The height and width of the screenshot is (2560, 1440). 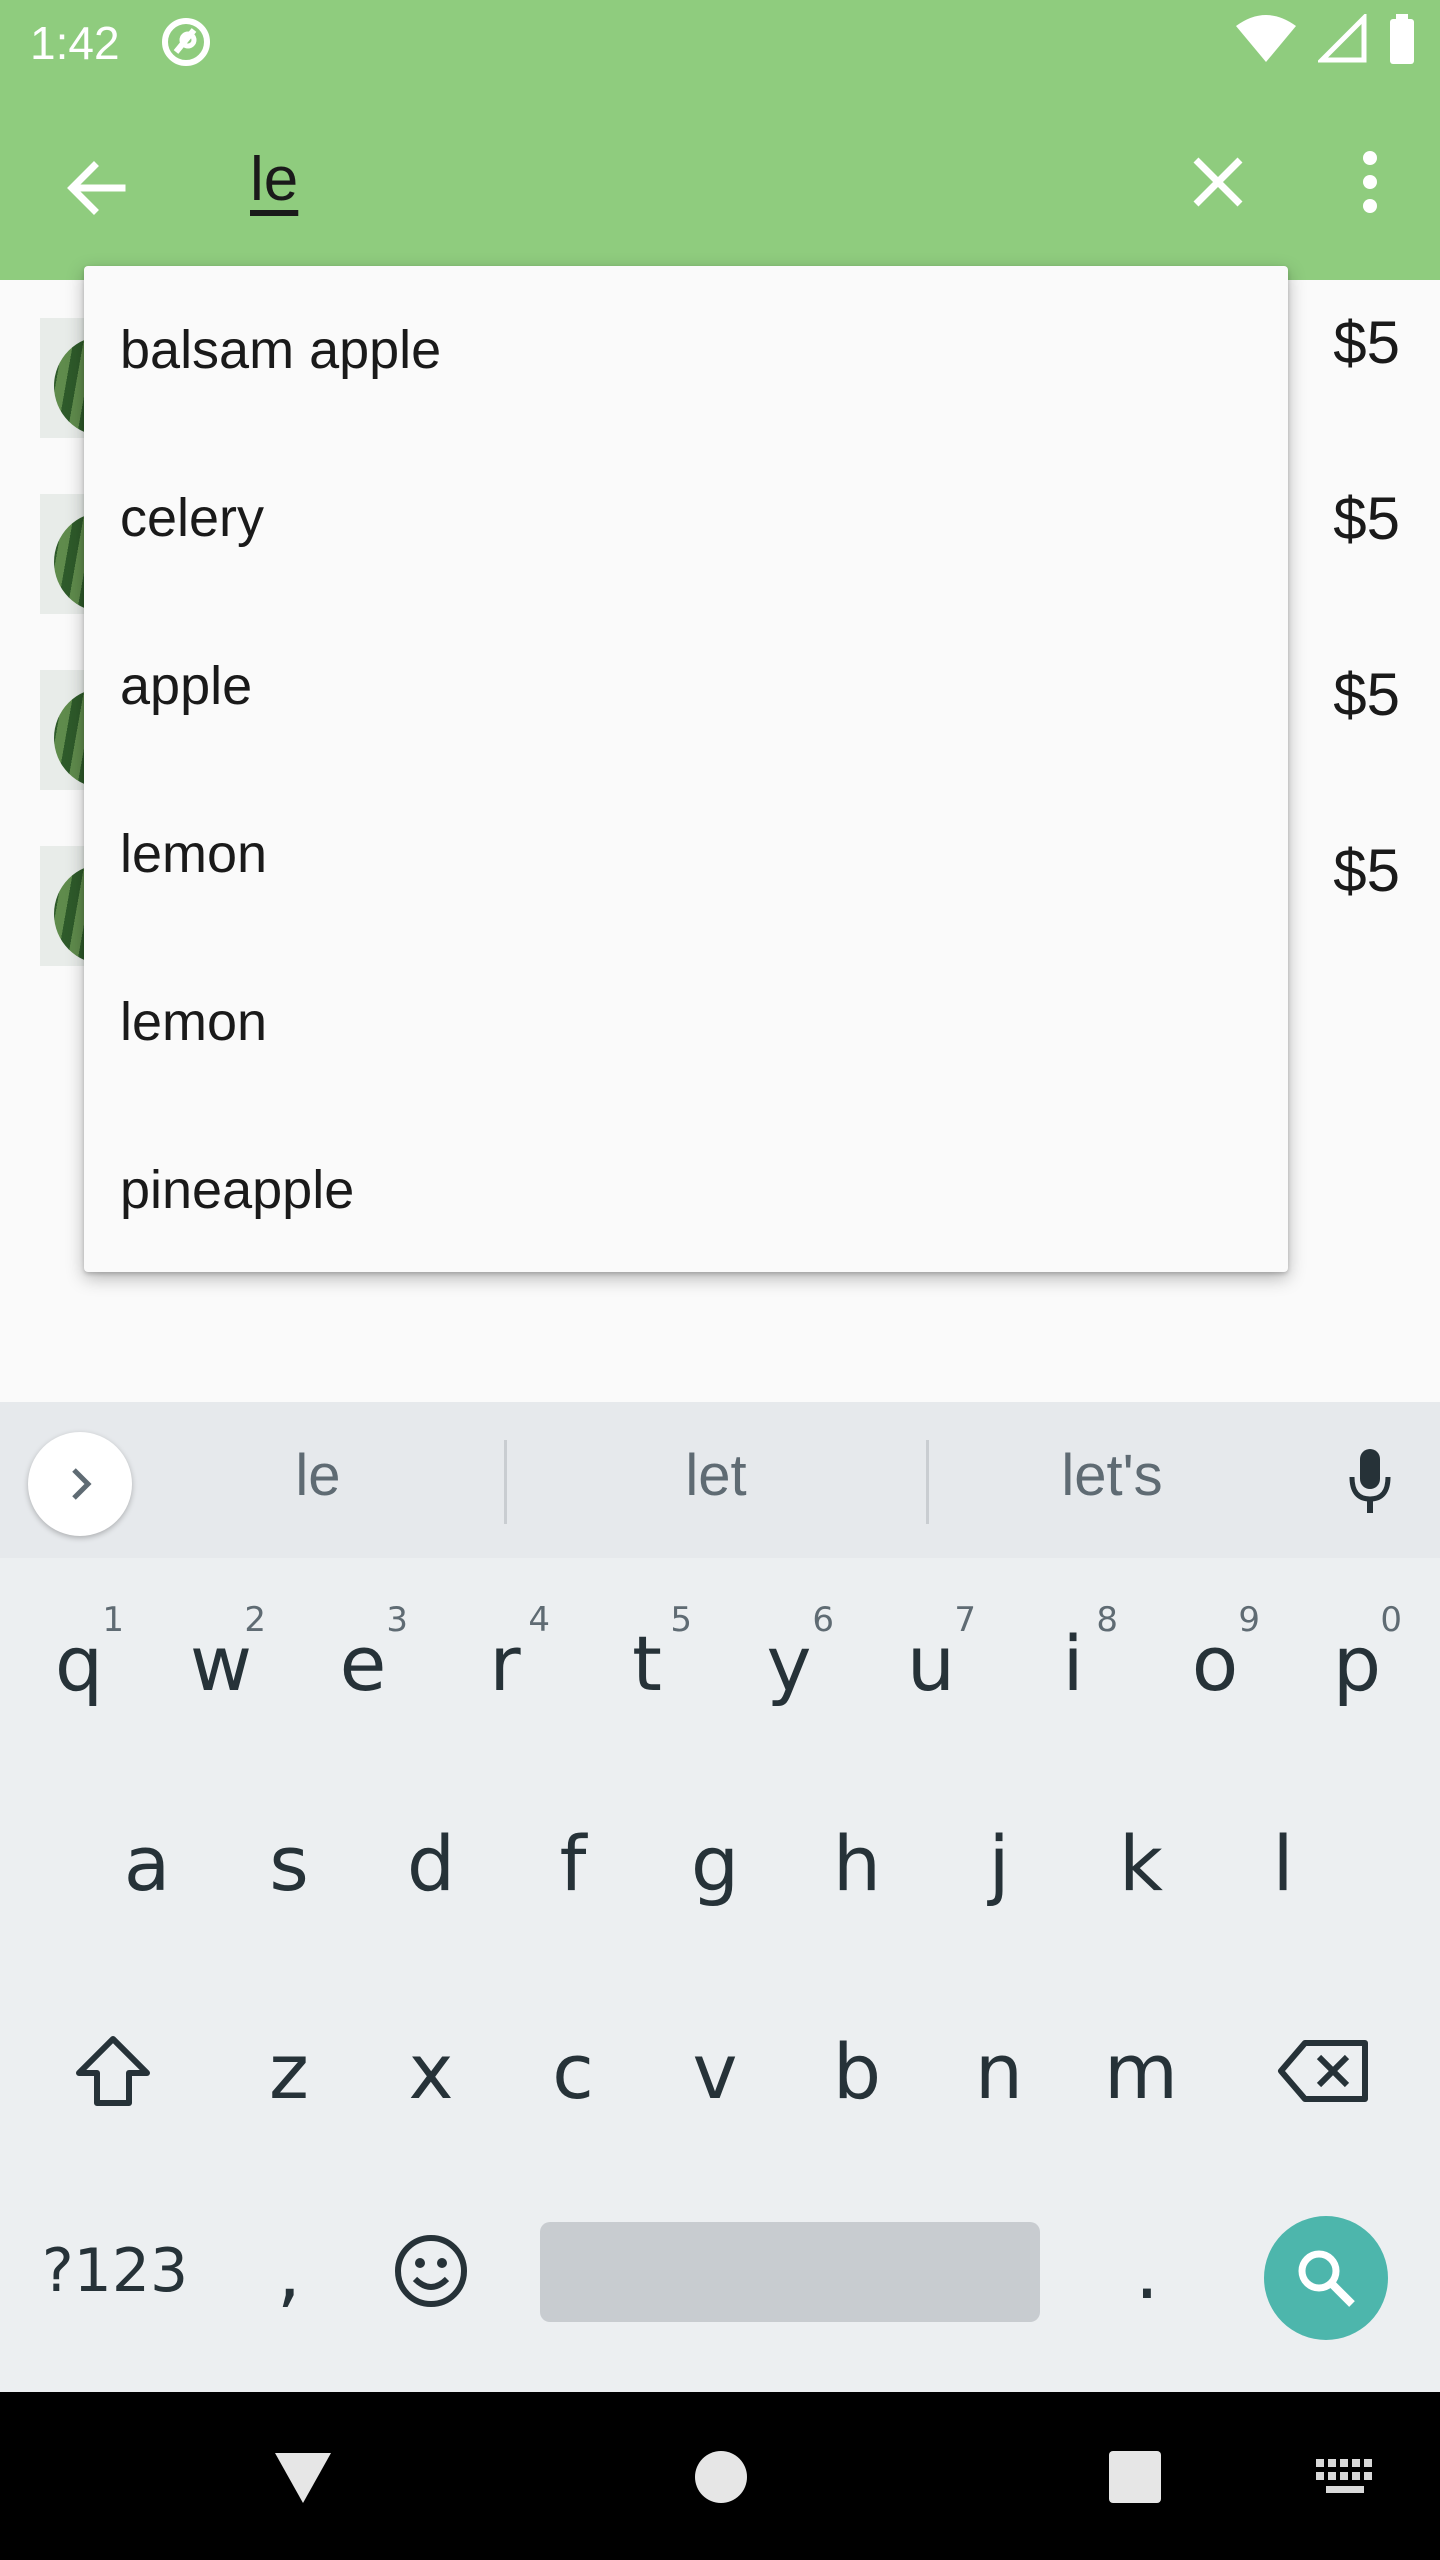 What do you see at coordinates (289, 2071) in the screenshot?
I see `key-z: z` at bounding box center [289, 2071].